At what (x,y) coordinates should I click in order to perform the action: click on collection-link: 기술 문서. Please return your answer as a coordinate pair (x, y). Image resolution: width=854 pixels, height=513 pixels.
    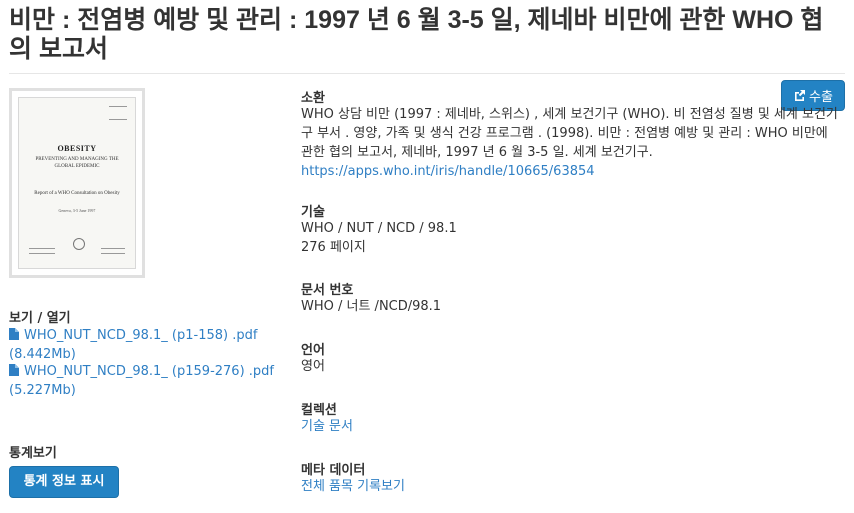
    Looking at the image, I should click on (327, 426).